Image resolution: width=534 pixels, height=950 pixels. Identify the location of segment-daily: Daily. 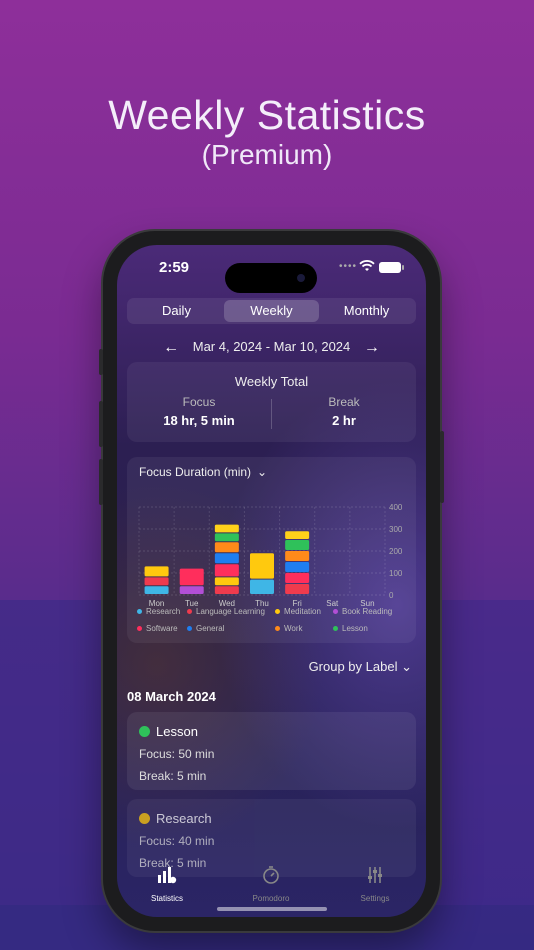
(176, 311).